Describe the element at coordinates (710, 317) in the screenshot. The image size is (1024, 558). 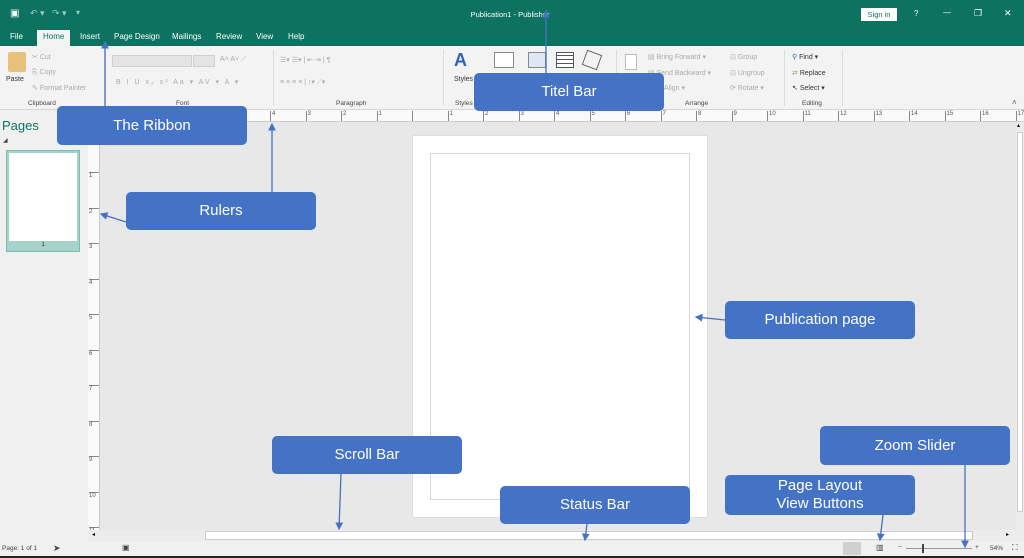
I see `publication-page-arrow` at that location.